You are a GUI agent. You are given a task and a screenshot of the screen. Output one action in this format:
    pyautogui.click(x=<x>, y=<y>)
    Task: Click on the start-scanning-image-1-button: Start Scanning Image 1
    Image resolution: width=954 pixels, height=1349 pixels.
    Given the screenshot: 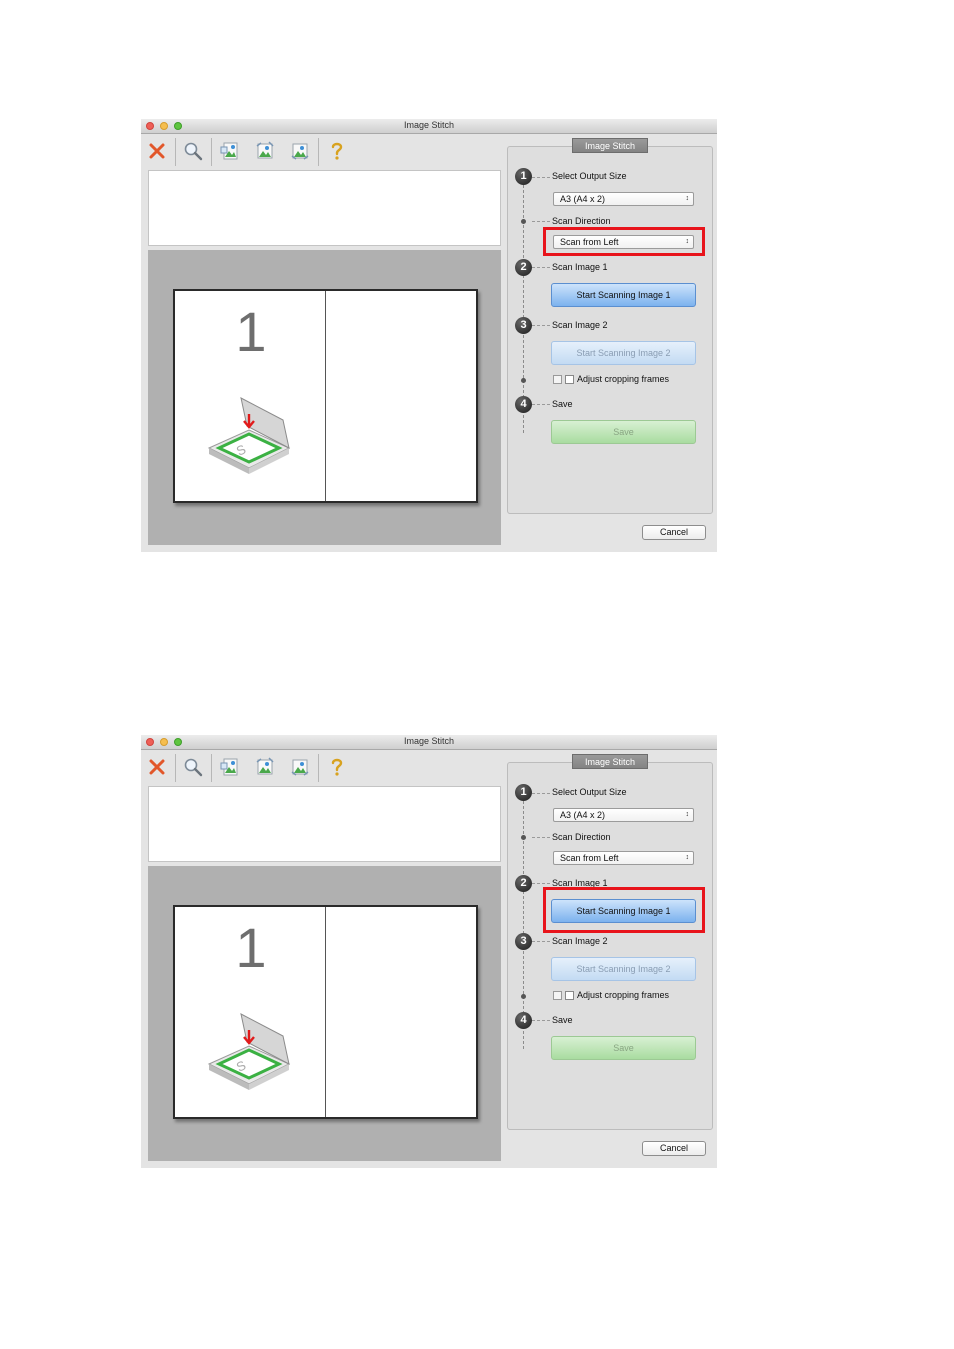 What is the action you would take?
    pyautogui.click(x=623, y=295)
    